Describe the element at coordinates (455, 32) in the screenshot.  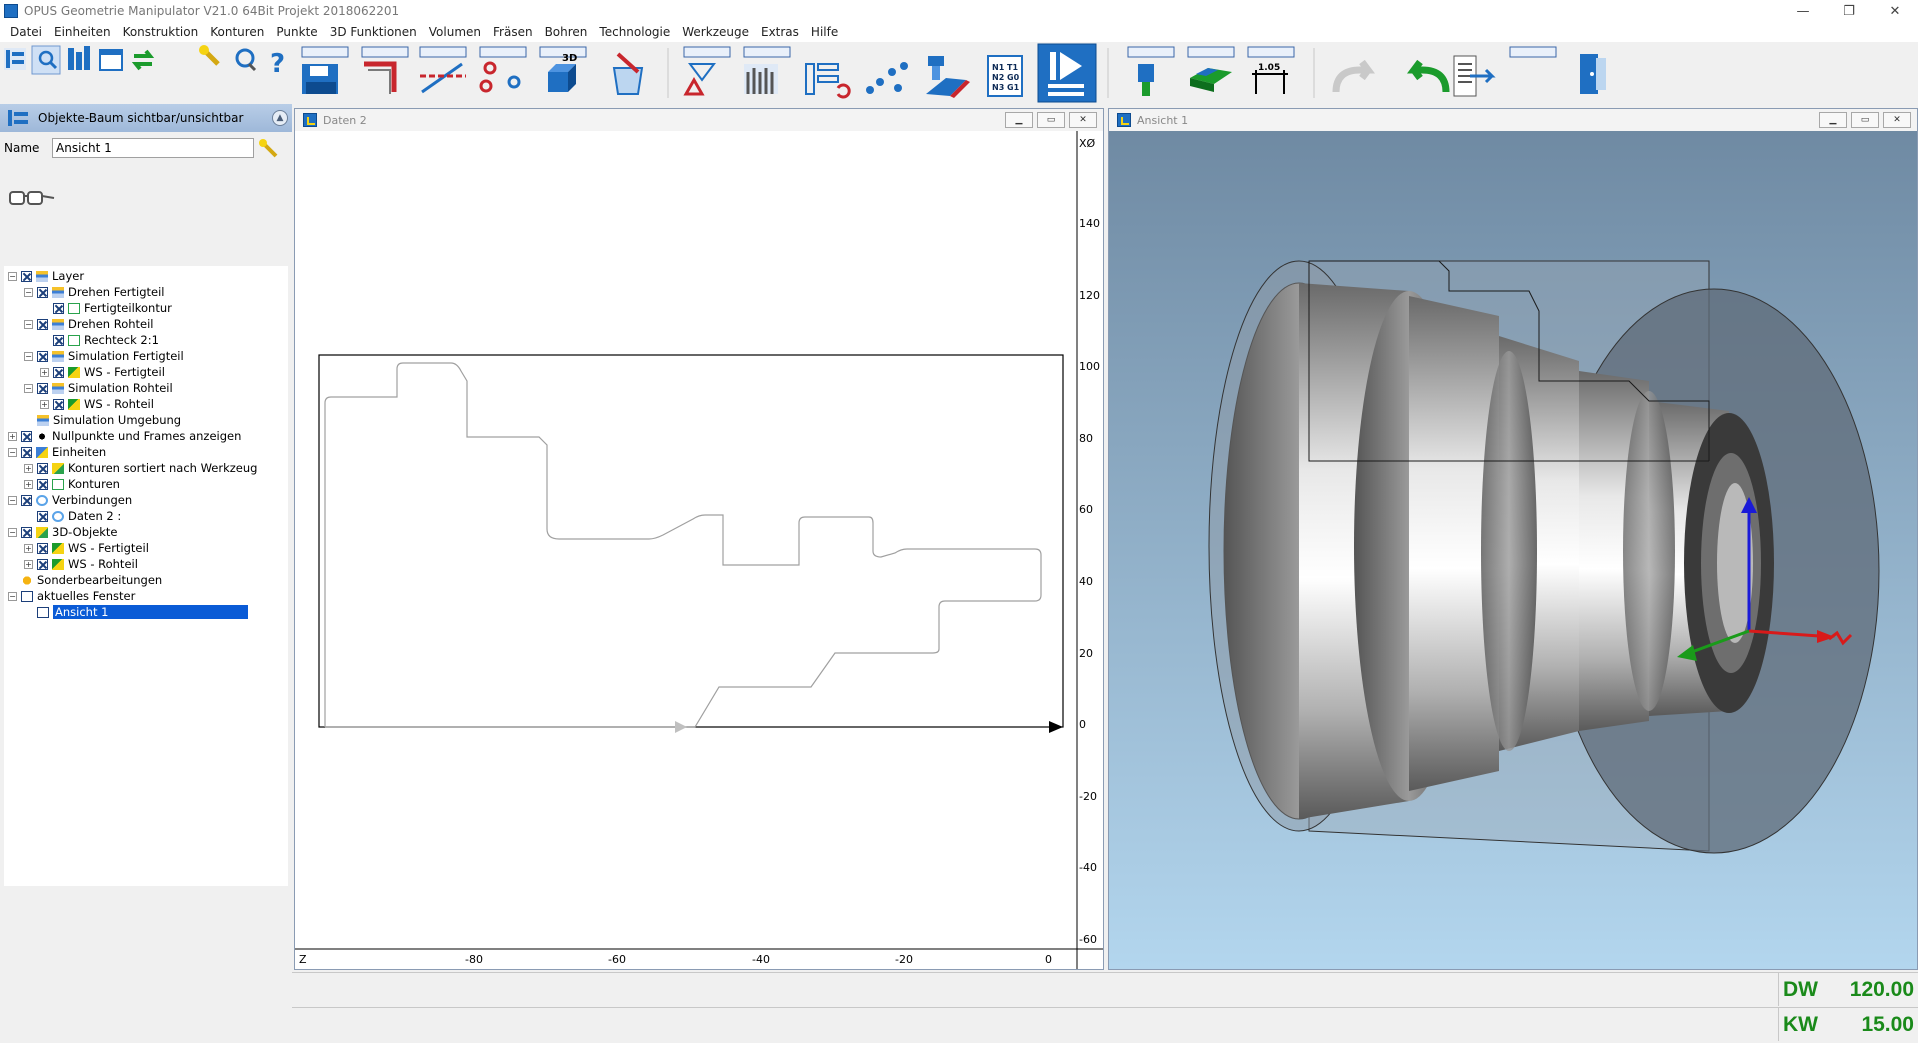
I see `menu-volumen: Volumen` at that location.